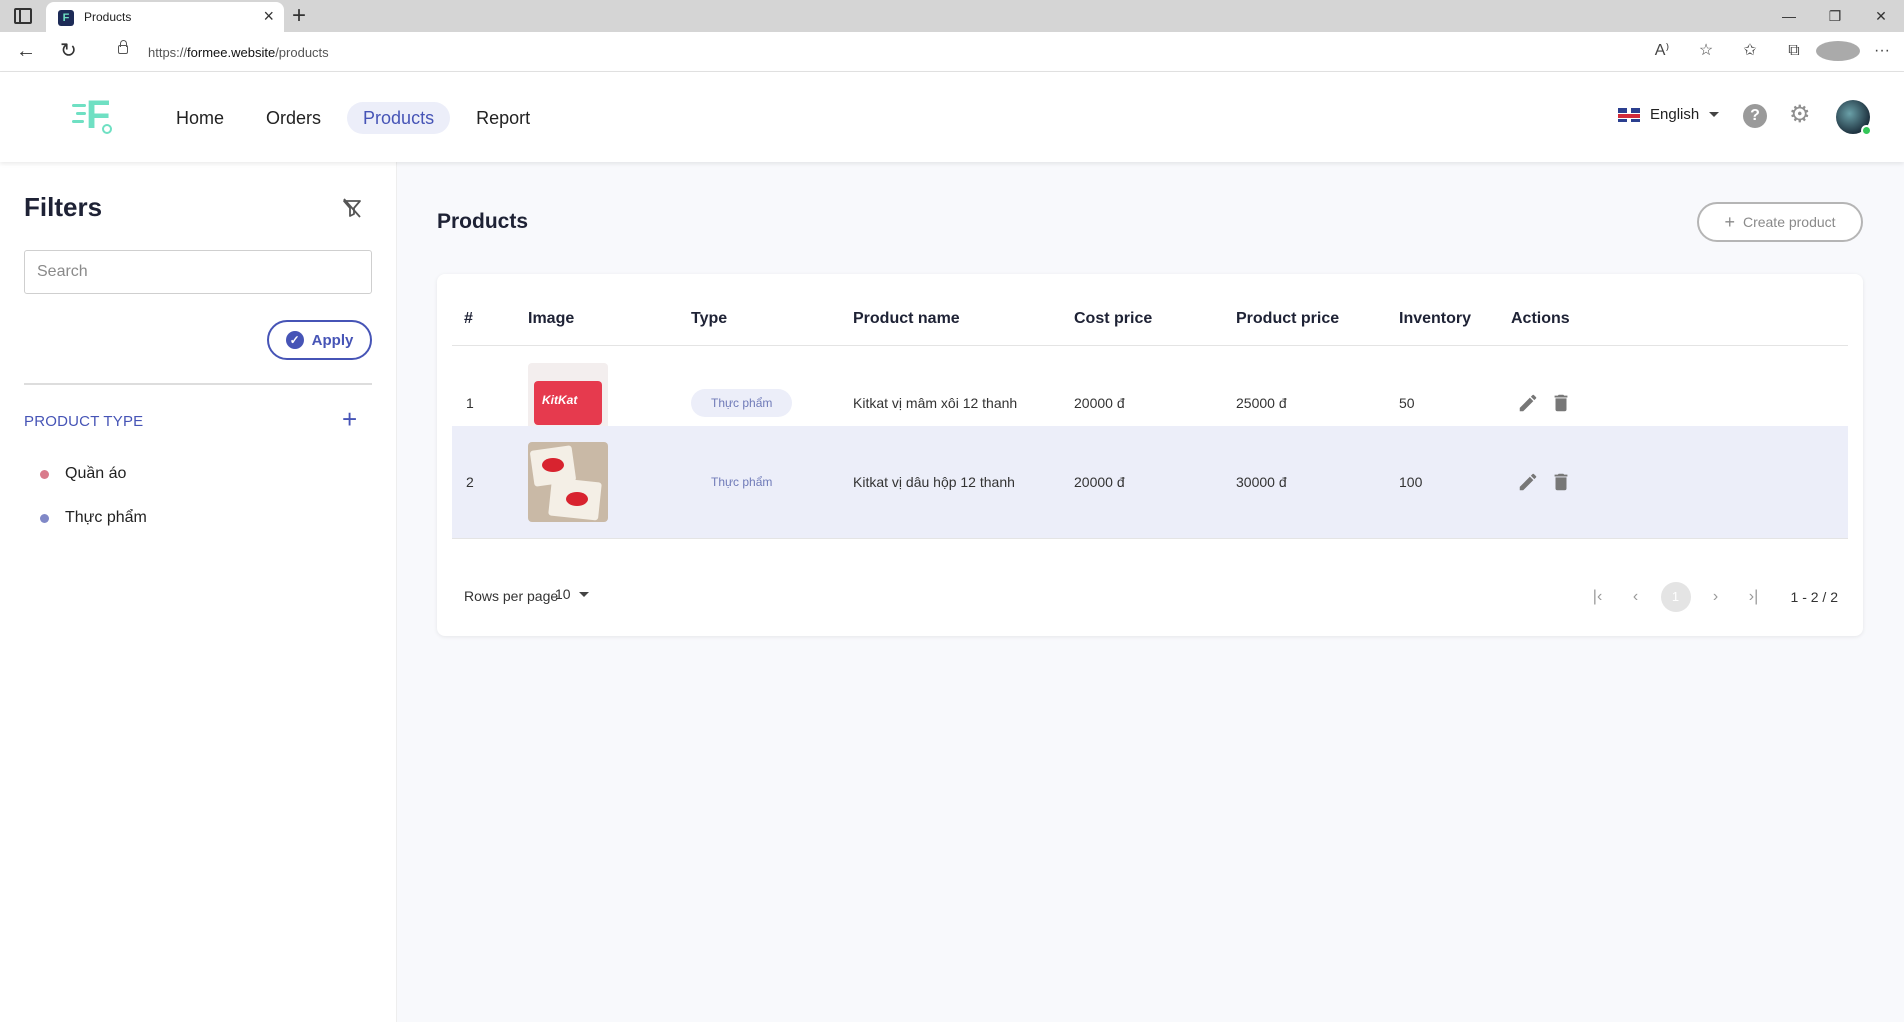 This screenshot has height=1022, width=1904. I want to click on add-favorite-icon: ☆, so click(1706, 51).